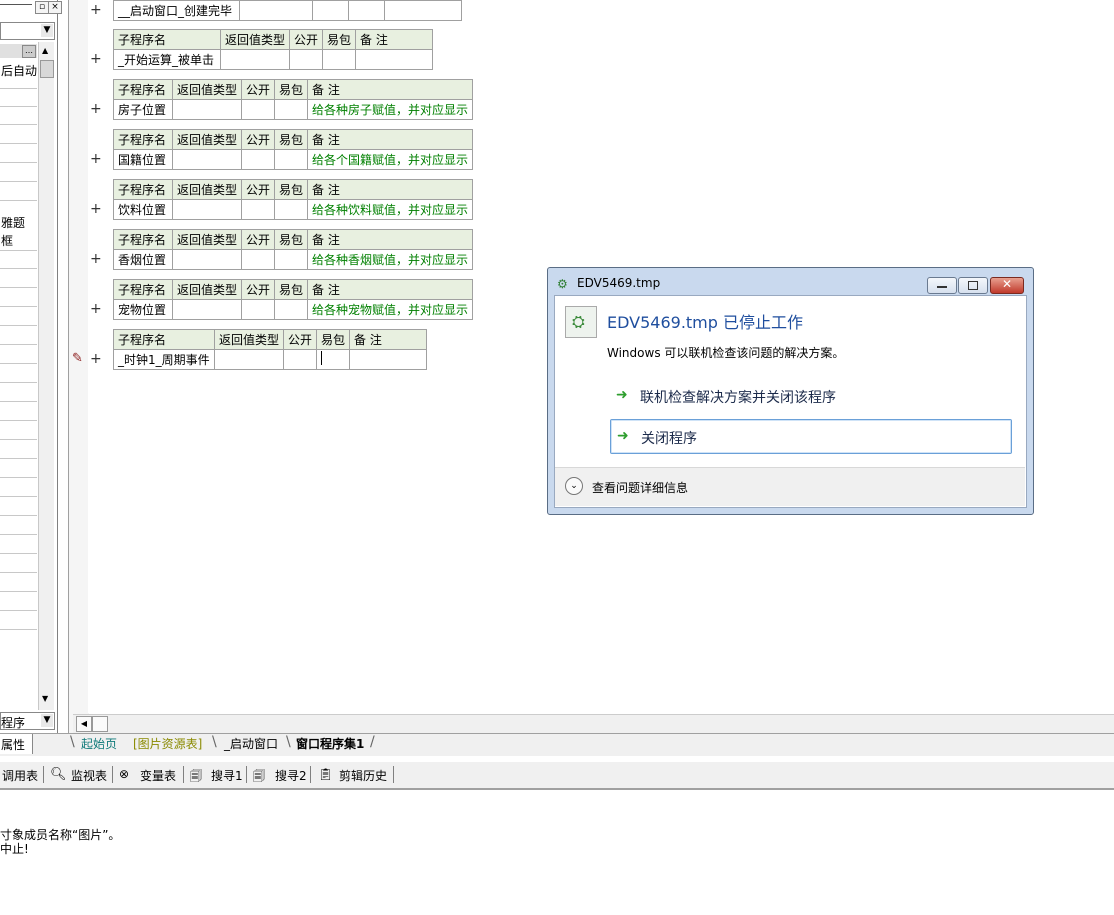  What do you see at coordinates (16, 4) in the screenshot?
I see `panel-header-line` at bounding box center [16, 4].